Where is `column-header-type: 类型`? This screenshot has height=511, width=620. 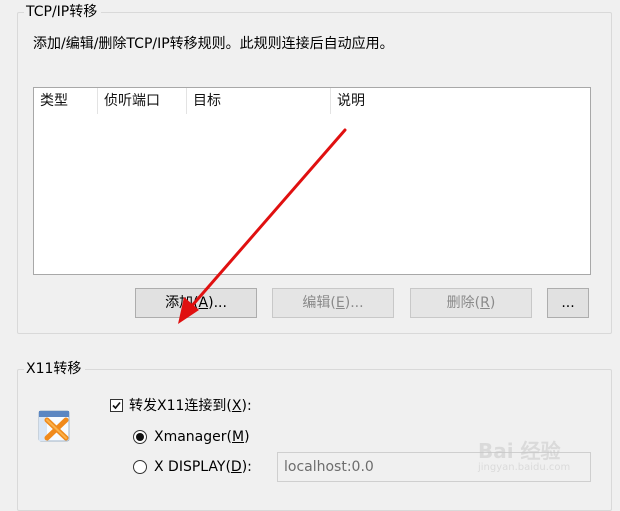
column-header-type: 类型 is located at coordinates (66, 101).